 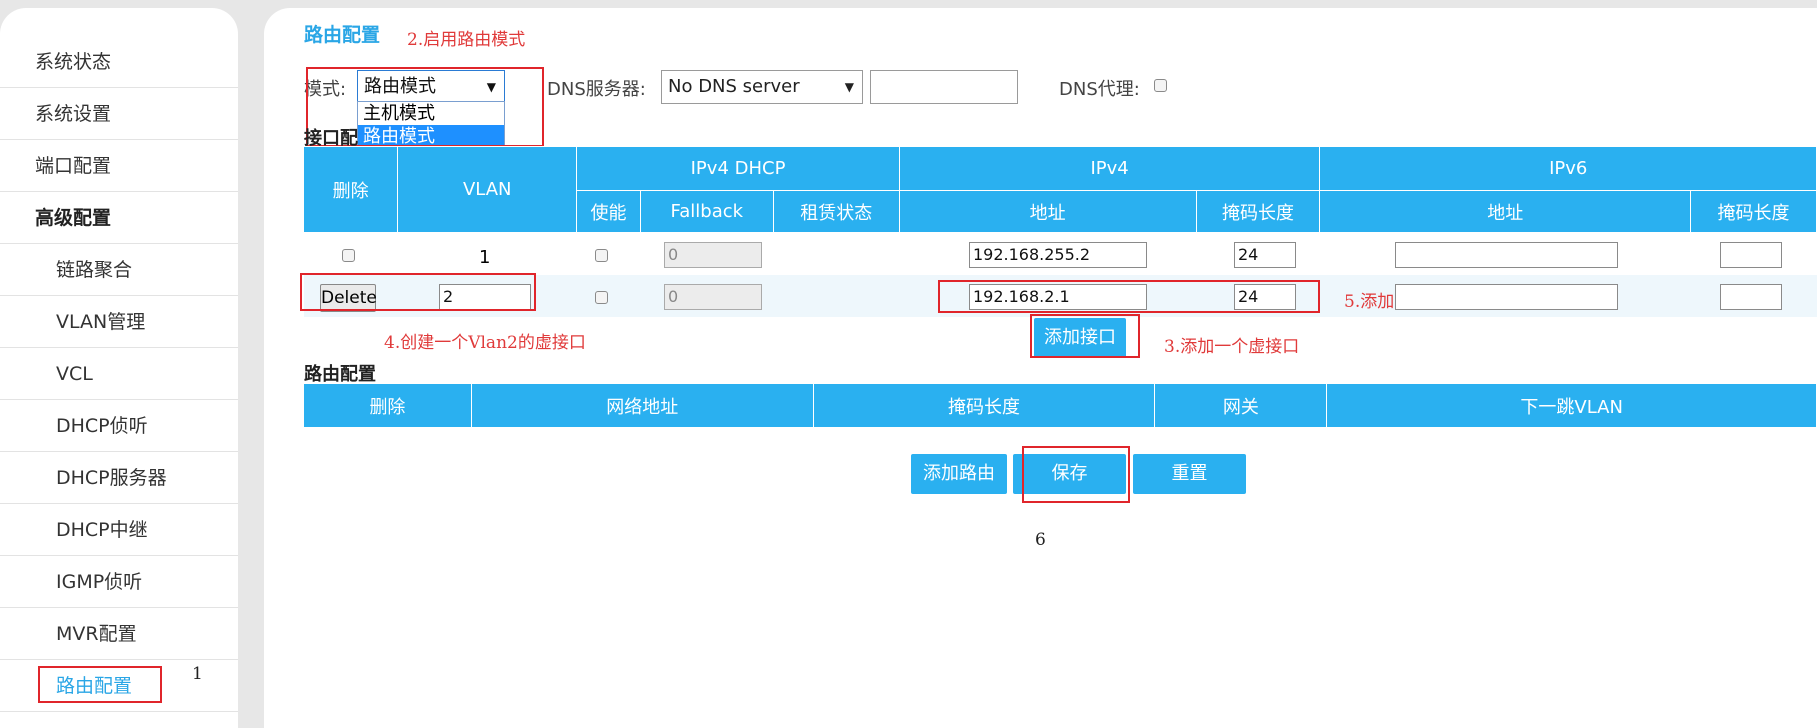 I want to click on row1-vlan: 1, so click(x=485, y=257).